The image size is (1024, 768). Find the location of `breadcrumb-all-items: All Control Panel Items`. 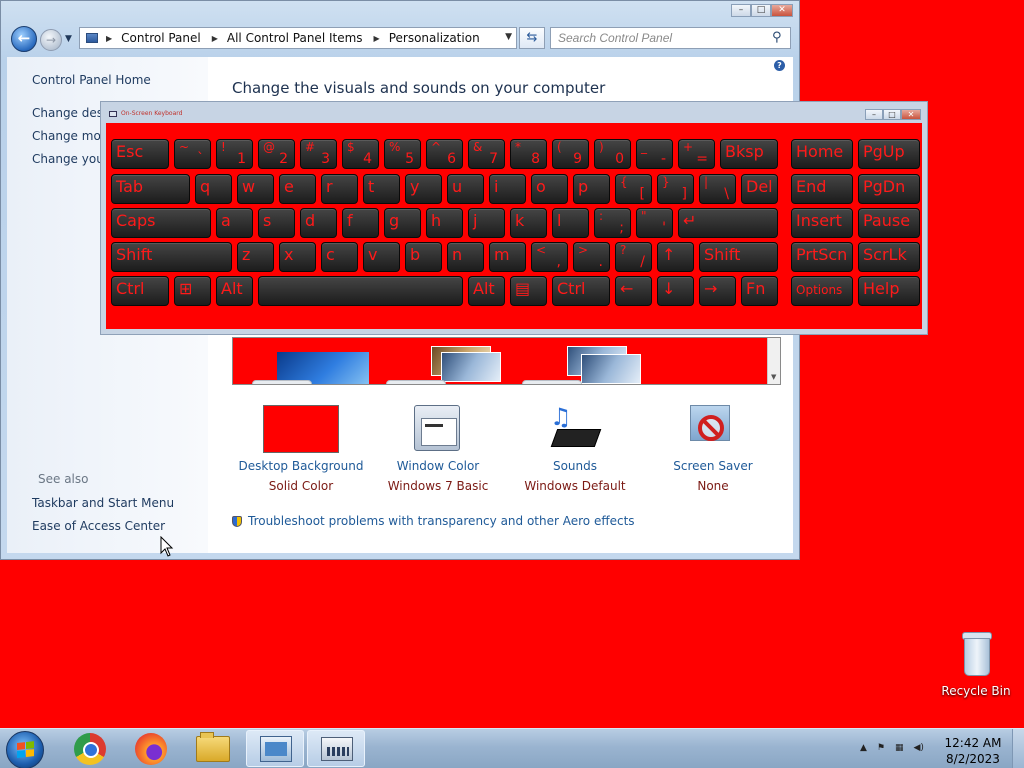

breadcrumb-all-items: All Control Panel Items is located at coordinates (295, 38).